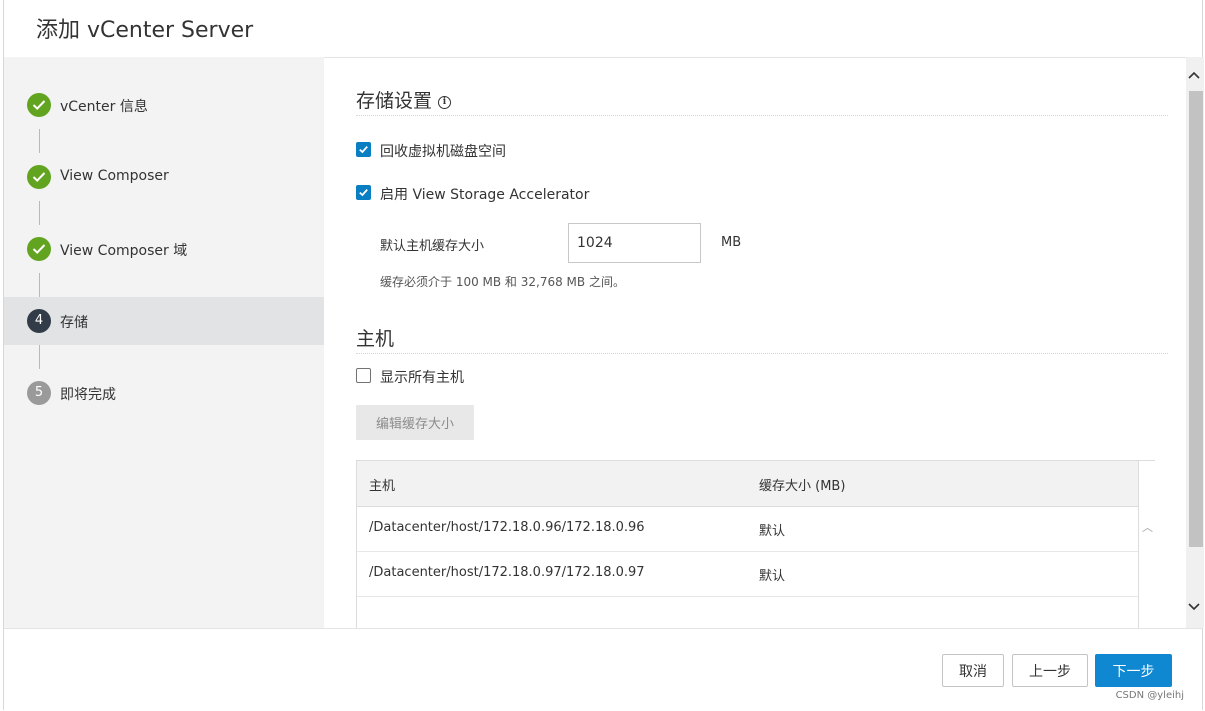 The image size is (1205, 711). What do you see at coordinates (445, 102) in the screenshot?
I see `info-icon: i` at bounding box center [445, 102].